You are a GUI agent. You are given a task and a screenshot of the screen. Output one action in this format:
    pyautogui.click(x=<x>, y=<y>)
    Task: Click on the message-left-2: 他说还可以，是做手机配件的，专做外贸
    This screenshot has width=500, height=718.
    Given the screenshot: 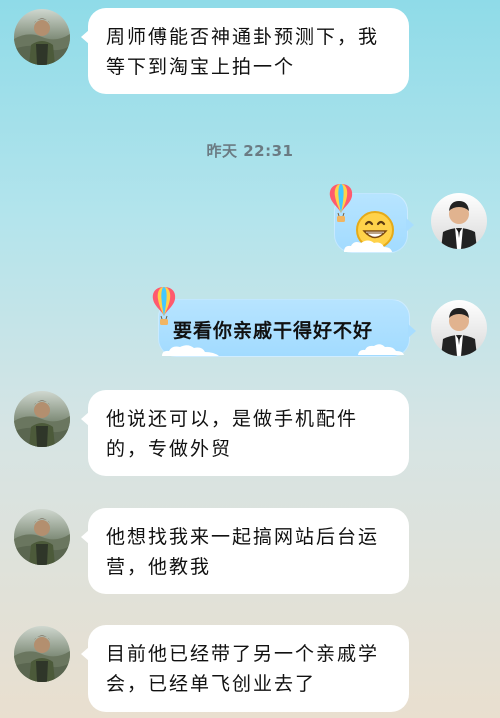 What is the action you would take?
    pyautogui.click(x=250, y=436)
    